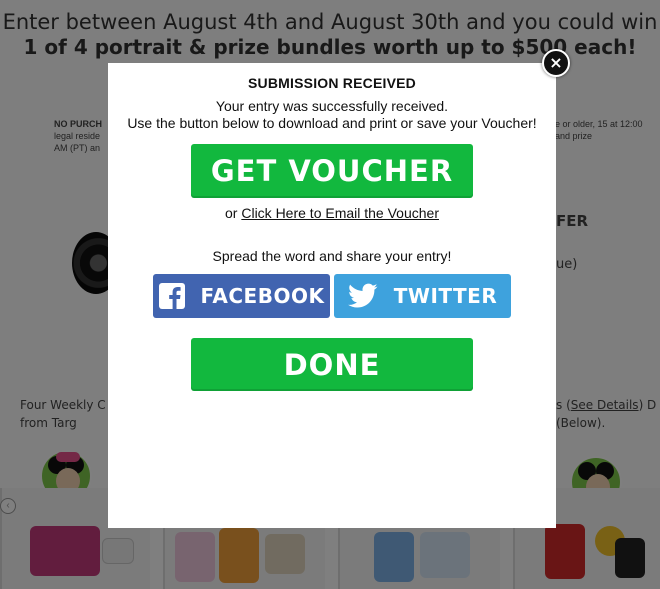  I want to click on modal-title: SUBMISSION RECEIVED, so click(332, 83).